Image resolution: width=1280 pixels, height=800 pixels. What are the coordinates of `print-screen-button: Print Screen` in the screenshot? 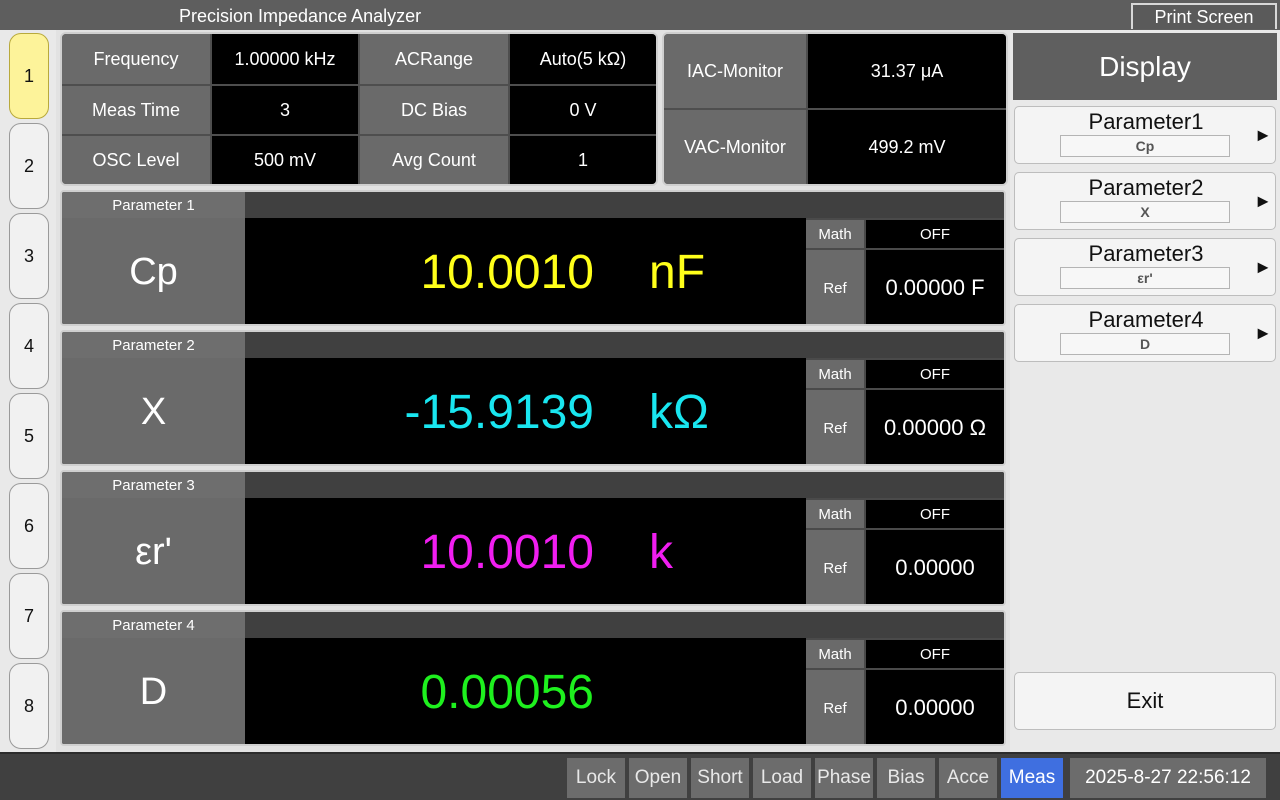 It's located at (1204, 16).